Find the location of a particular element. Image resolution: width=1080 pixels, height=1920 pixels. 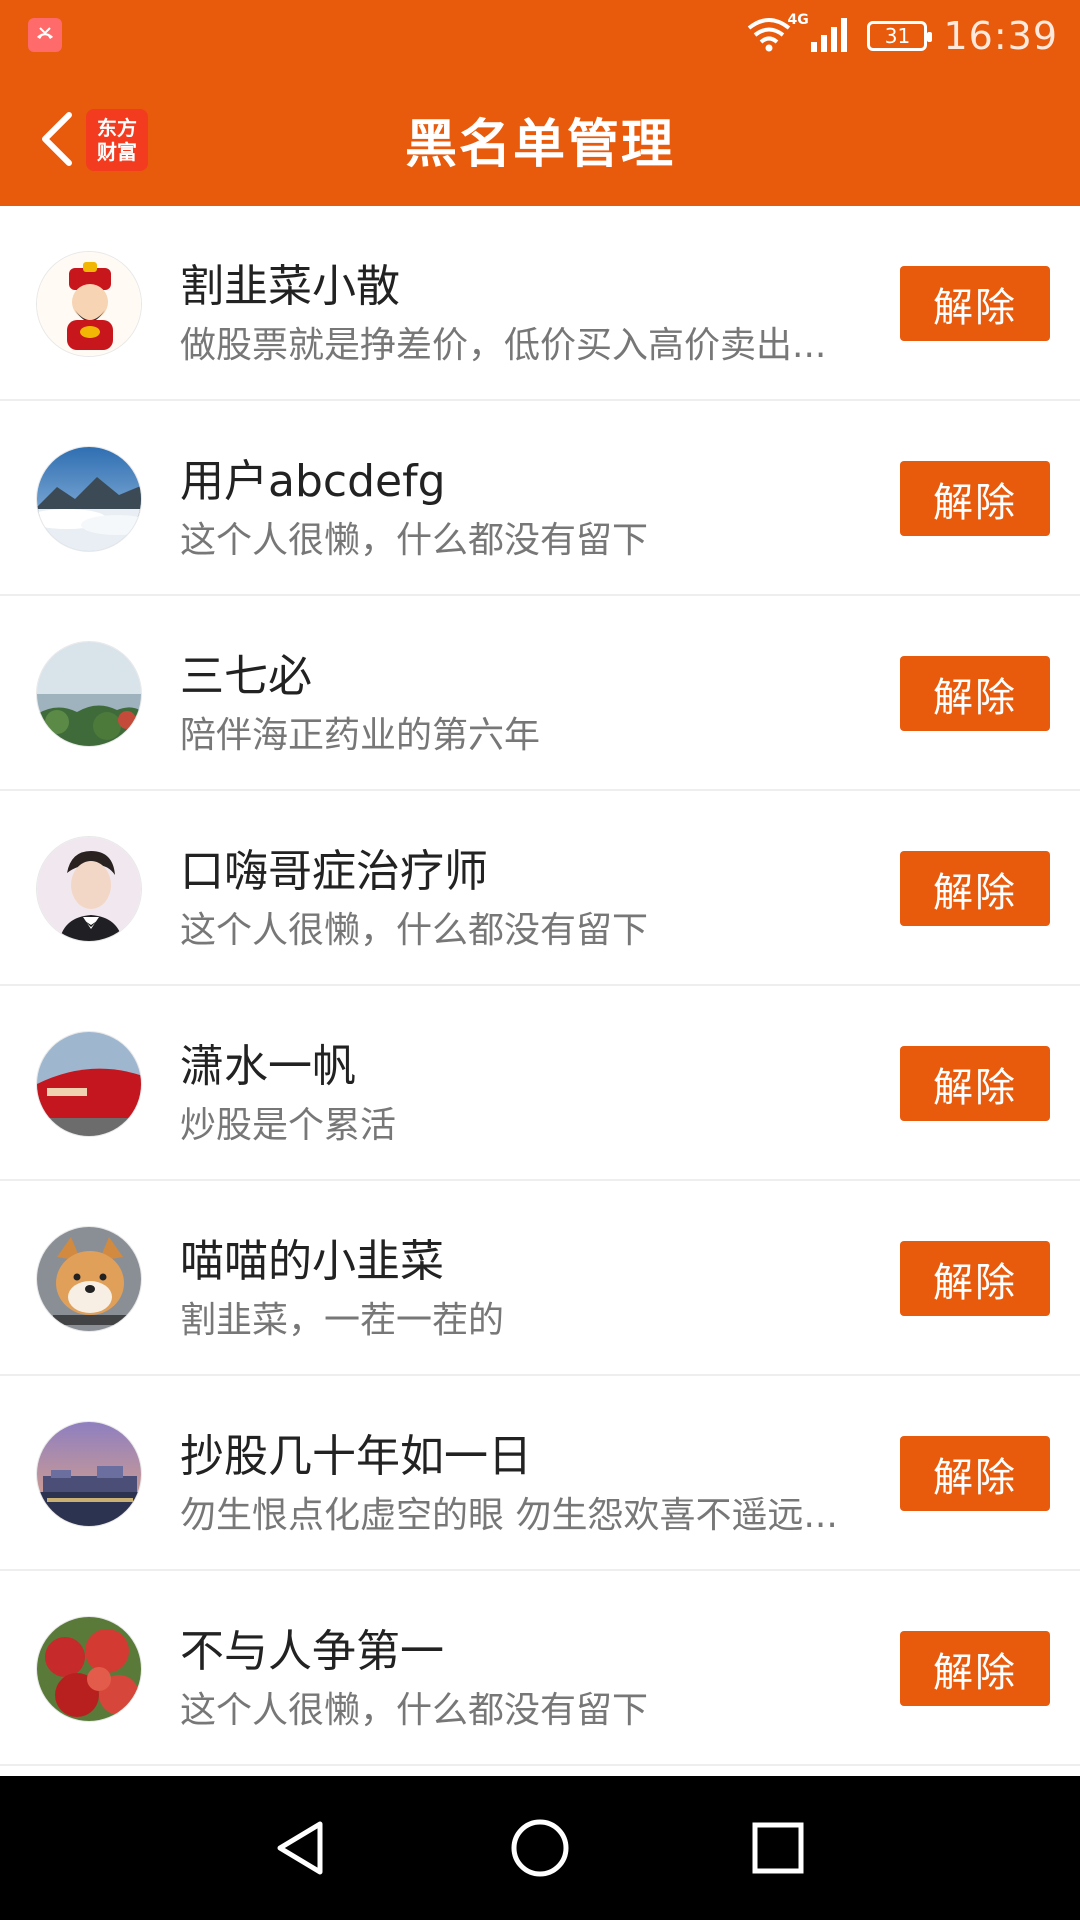

list-item: 三七必 陪伴海正药业的第六年 解除 is located at coordinates (540, 693).